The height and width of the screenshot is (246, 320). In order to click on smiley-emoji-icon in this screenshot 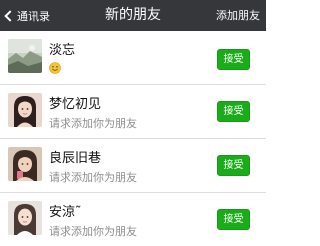, I will do `click(55, 68)`.